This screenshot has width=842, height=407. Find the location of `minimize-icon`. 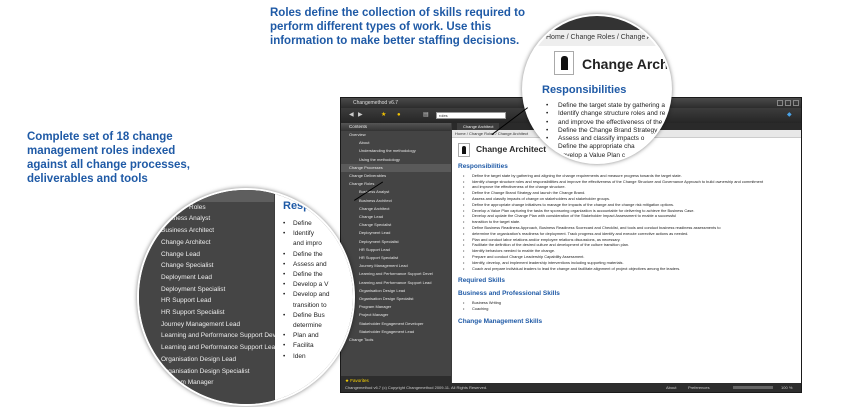

minimize-icon is located at coordinates (780, 103).